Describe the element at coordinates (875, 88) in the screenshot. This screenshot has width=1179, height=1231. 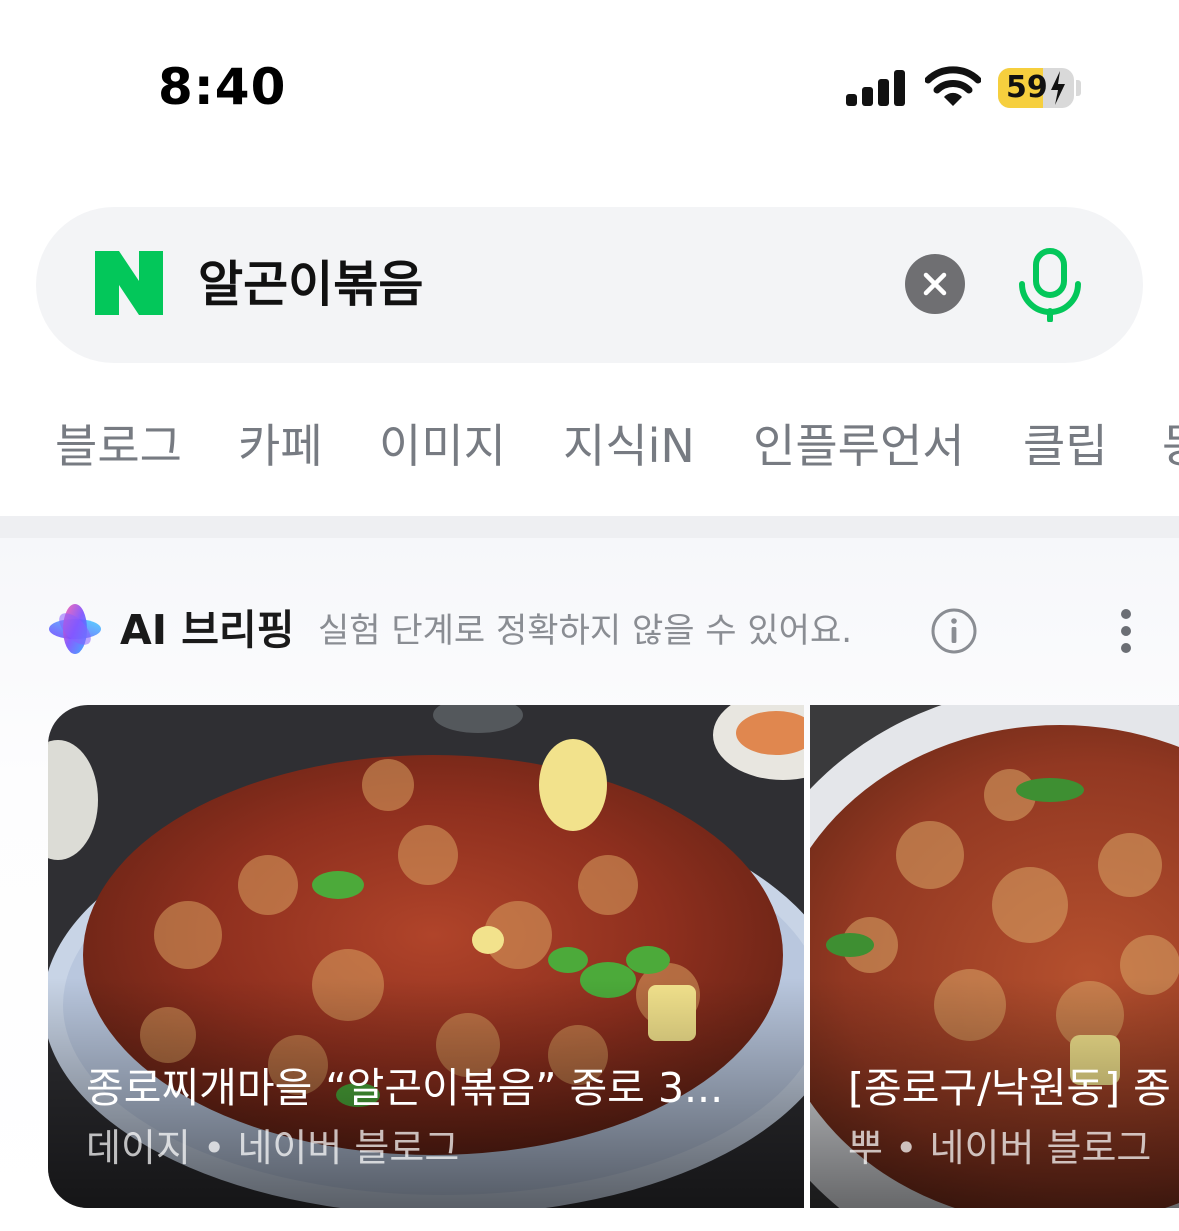
I see `signal-icon` at that location.